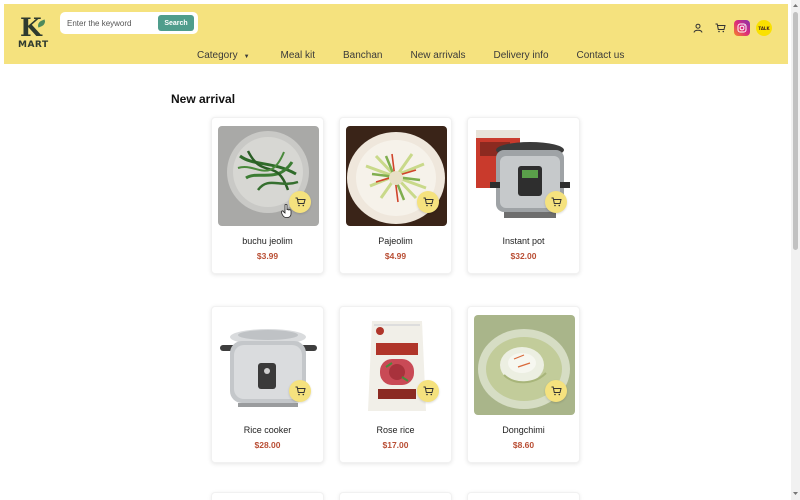  I want to click on nav-item-delivery-info: Delivery info, so click(520, 55).